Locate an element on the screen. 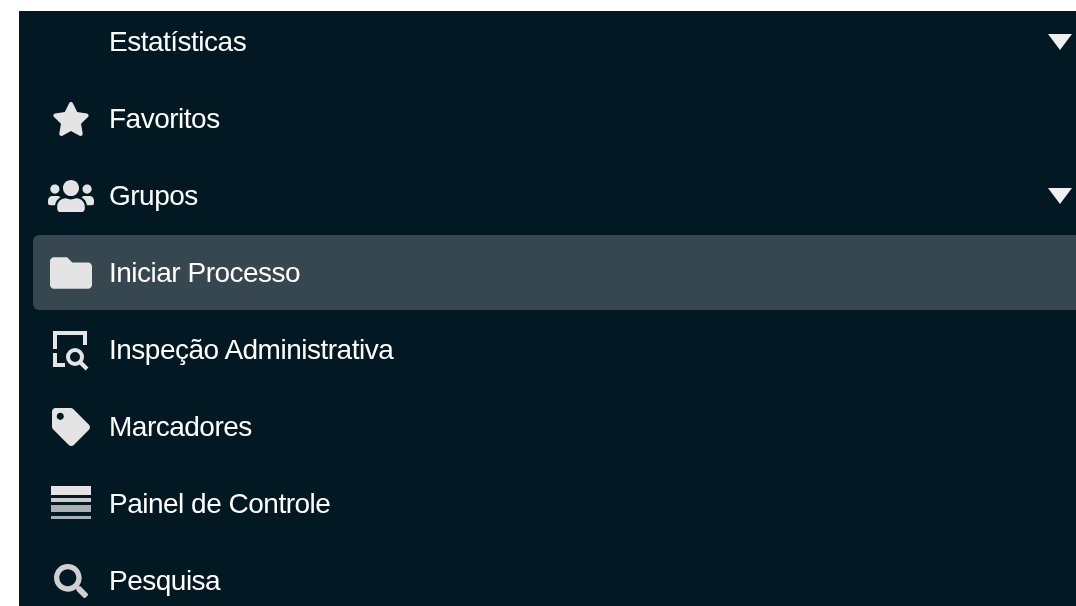 This screenshot has height=606, width=1076. menu-item-label: Favoritos is located at coordinates (164, 118).